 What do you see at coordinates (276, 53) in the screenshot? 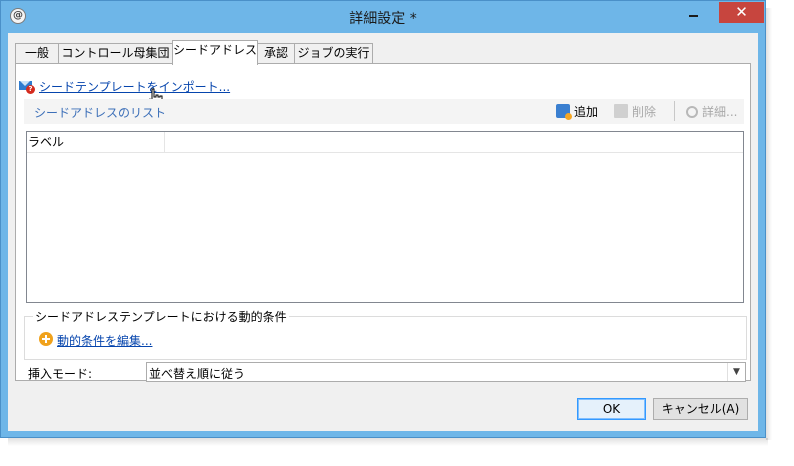
I see `tab-approval: 承認` at bounding box center [276, 53].